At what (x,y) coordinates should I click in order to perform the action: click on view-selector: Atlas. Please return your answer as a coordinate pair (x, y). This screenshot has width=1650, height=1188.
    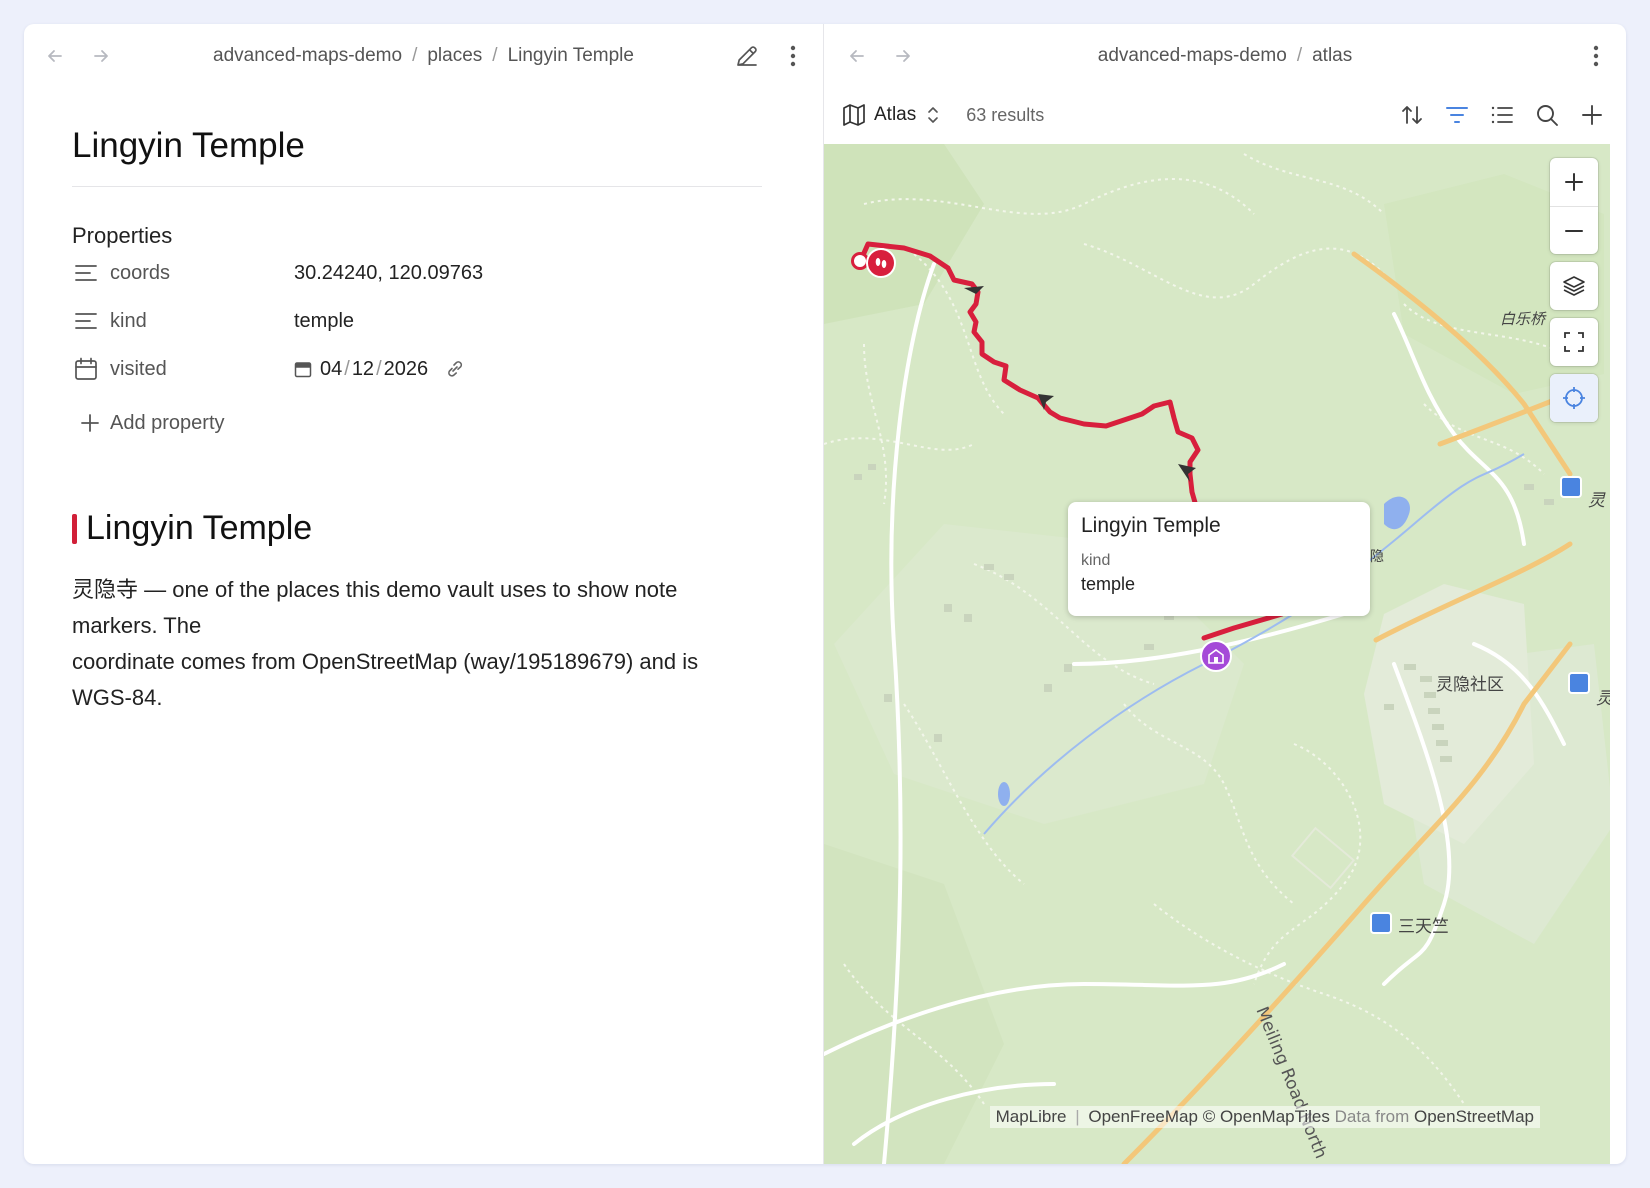
    Looking at the image, I should click on (891, 115).